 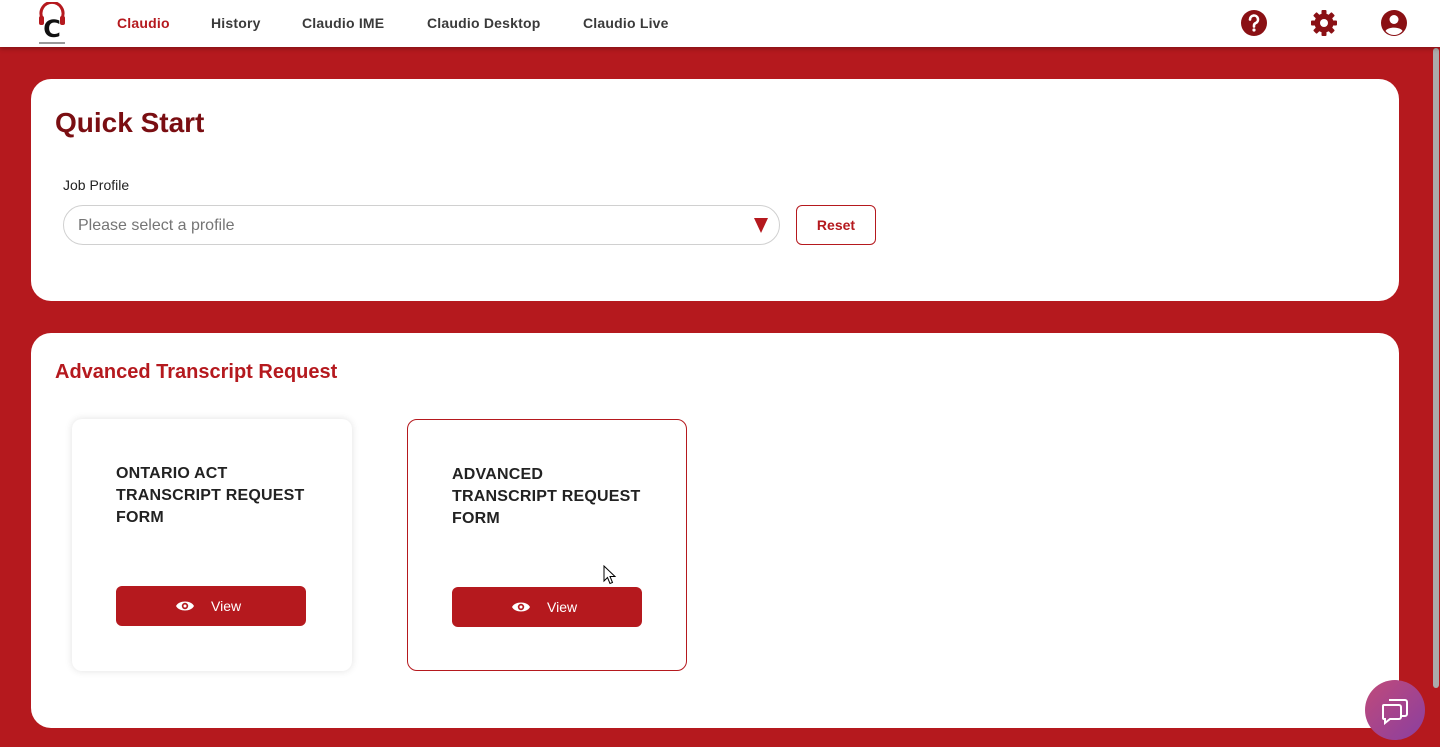 I want to click on nav-claudio-ime: Claudio IME, so click(x=343, y=23).